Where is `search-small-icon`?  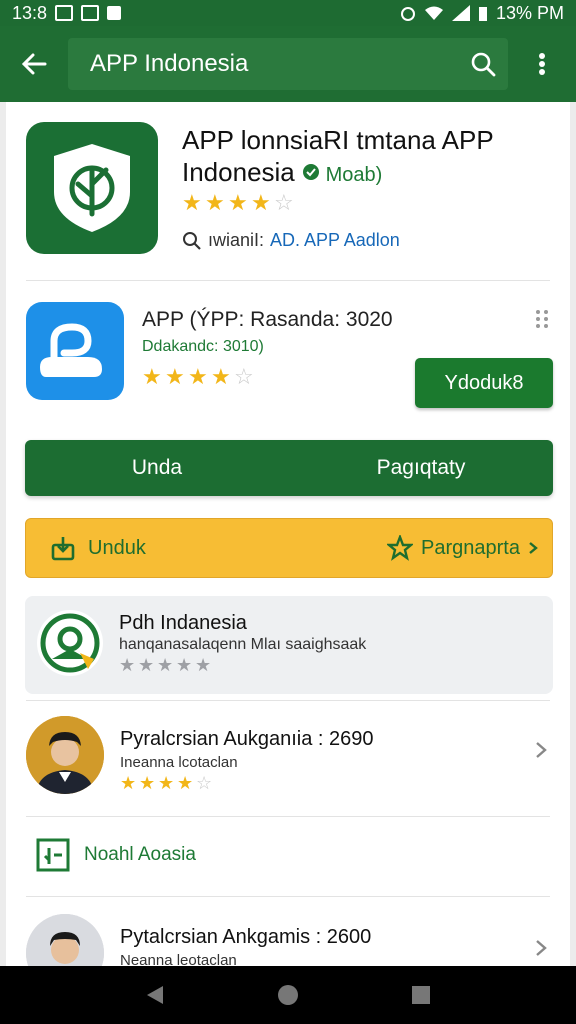 search-small-icon is located at coordinates (192, 240).